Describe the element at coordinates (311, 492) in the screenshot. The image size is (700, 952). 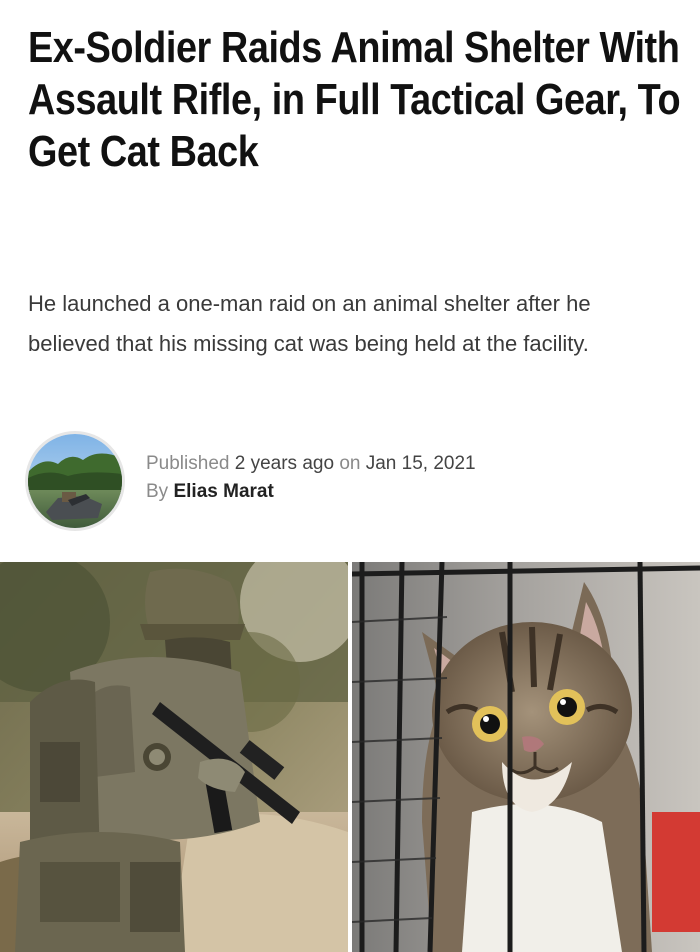
I see `byline: By Elias Marat` at that location.